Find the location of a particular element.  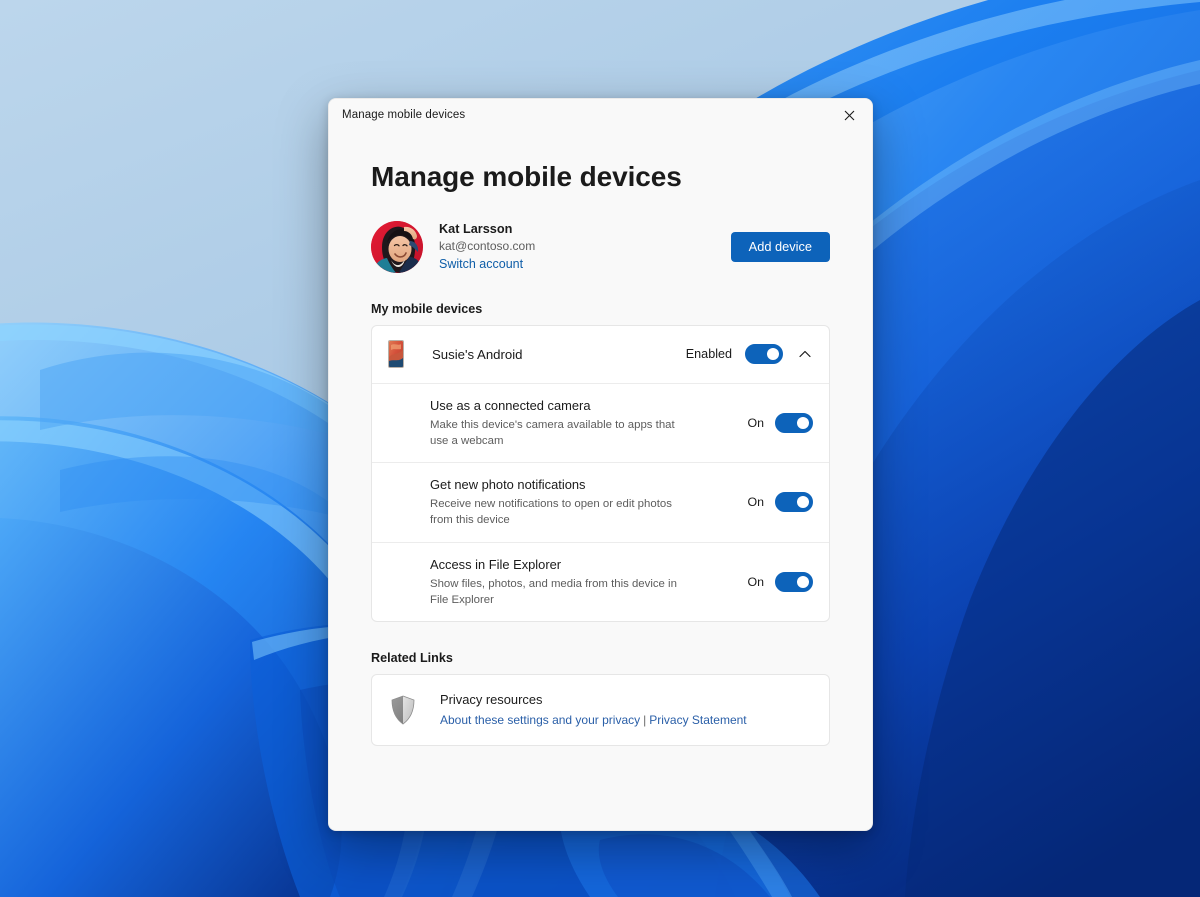

connected-camera-toggle is located at coordinates (794, 422).